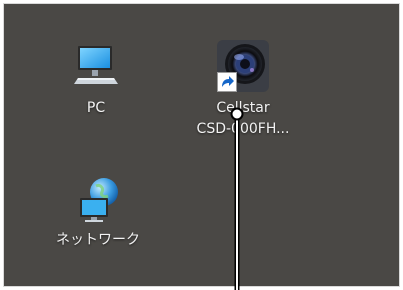  Describe the element at coordinates (243, 108) in the screenshot. I see `desktop-icon-label-line1: Cellstar` at that location.